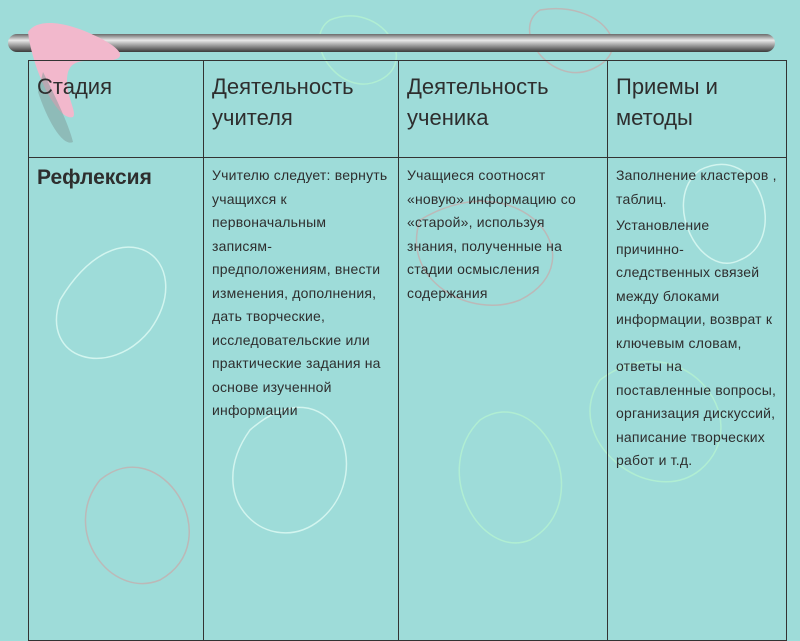  I want to click on header-student-activity: Деятельность ученика, so click(503, 109).